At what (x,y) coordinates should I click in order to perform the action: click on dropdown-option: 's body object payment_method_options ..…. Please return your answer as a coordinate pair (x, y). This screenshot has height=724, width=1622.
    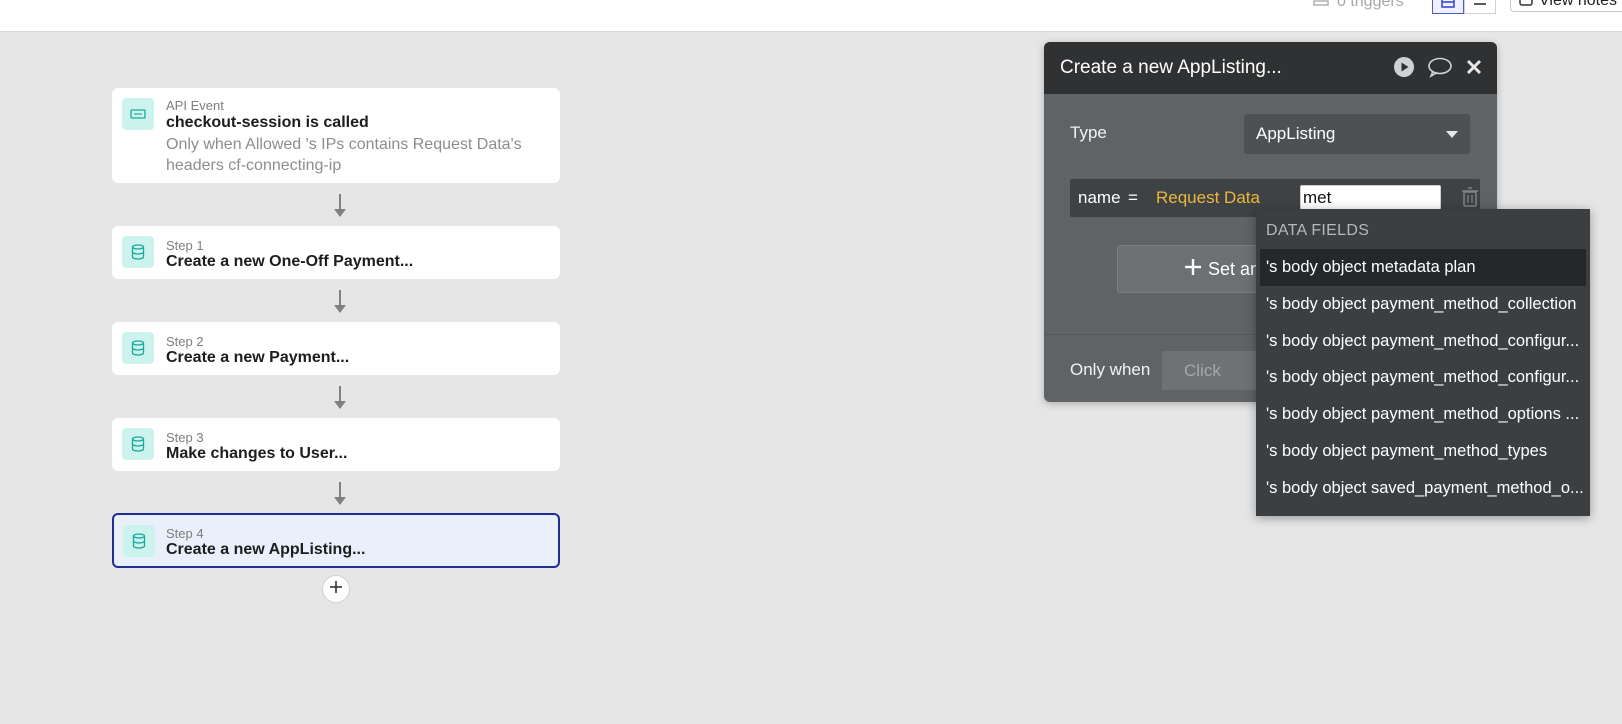
    Looking at the image, I should click on (1423, 414).